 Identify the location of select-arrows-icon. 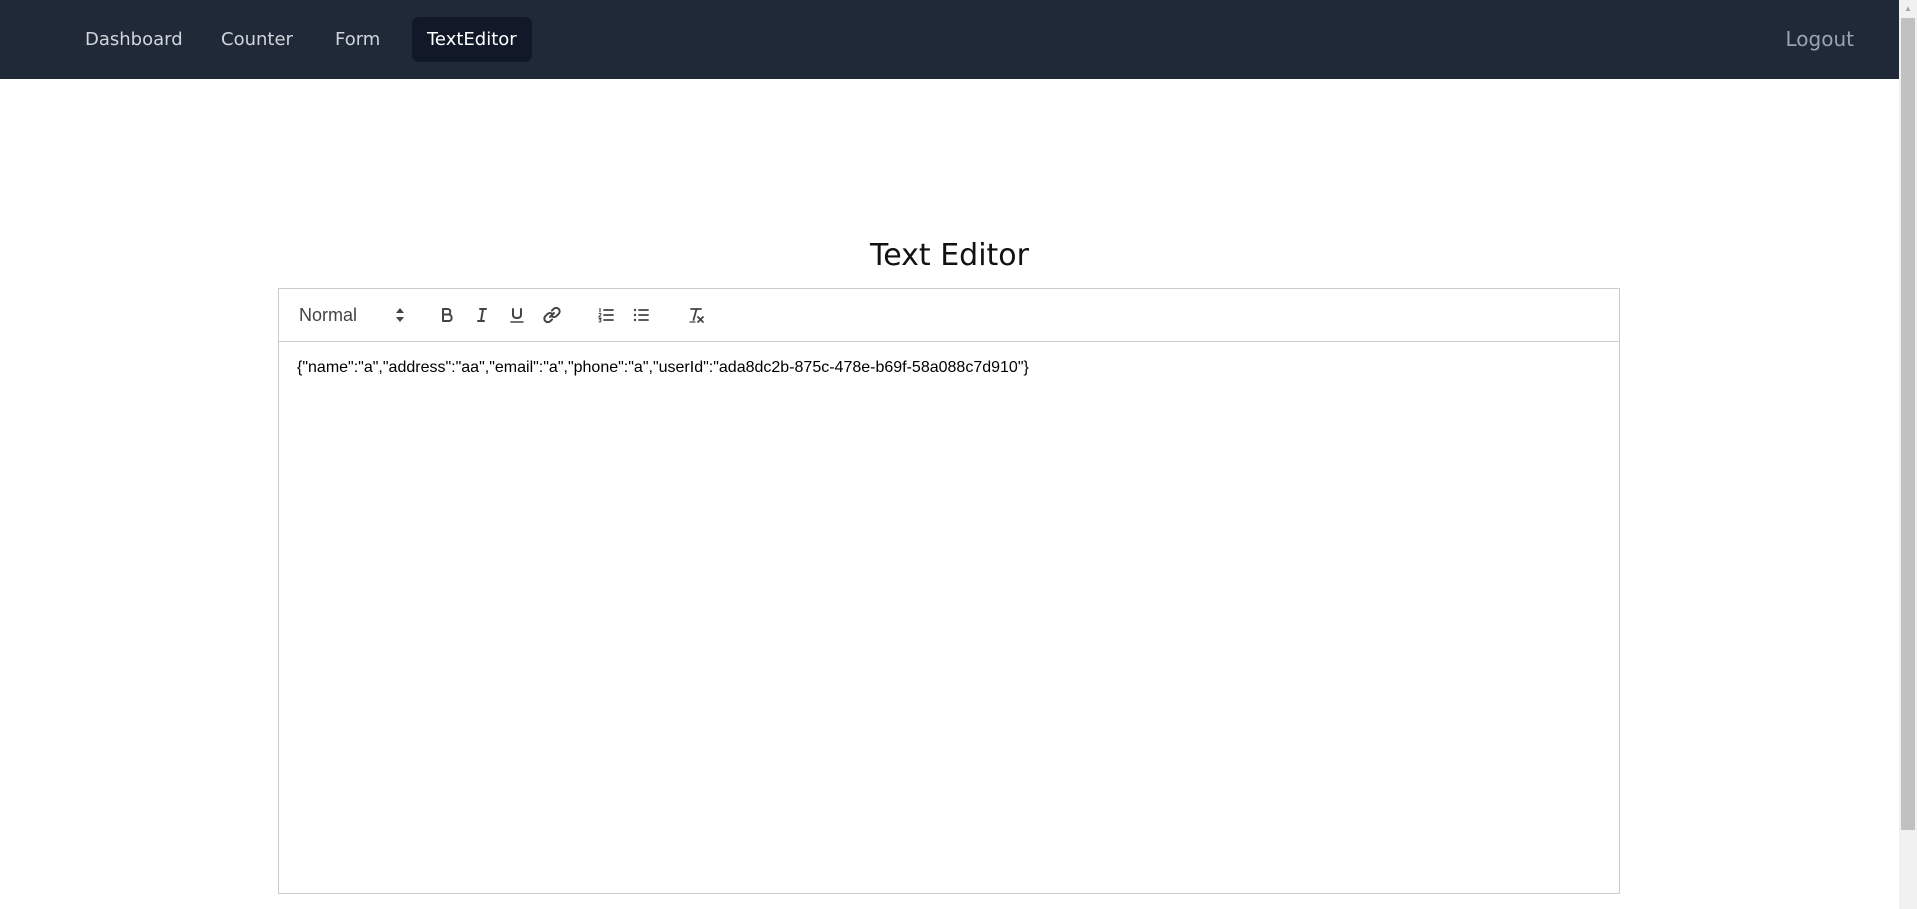
(400, 315).